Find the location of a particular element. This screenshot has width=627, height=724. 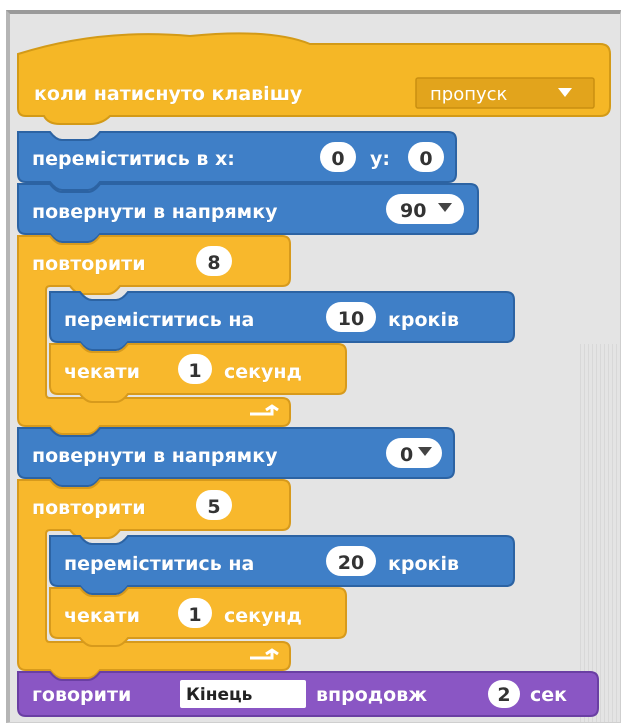

goto-xy-block: переміститись в x: 0 y: 0 is located at coordinates (237, 161).